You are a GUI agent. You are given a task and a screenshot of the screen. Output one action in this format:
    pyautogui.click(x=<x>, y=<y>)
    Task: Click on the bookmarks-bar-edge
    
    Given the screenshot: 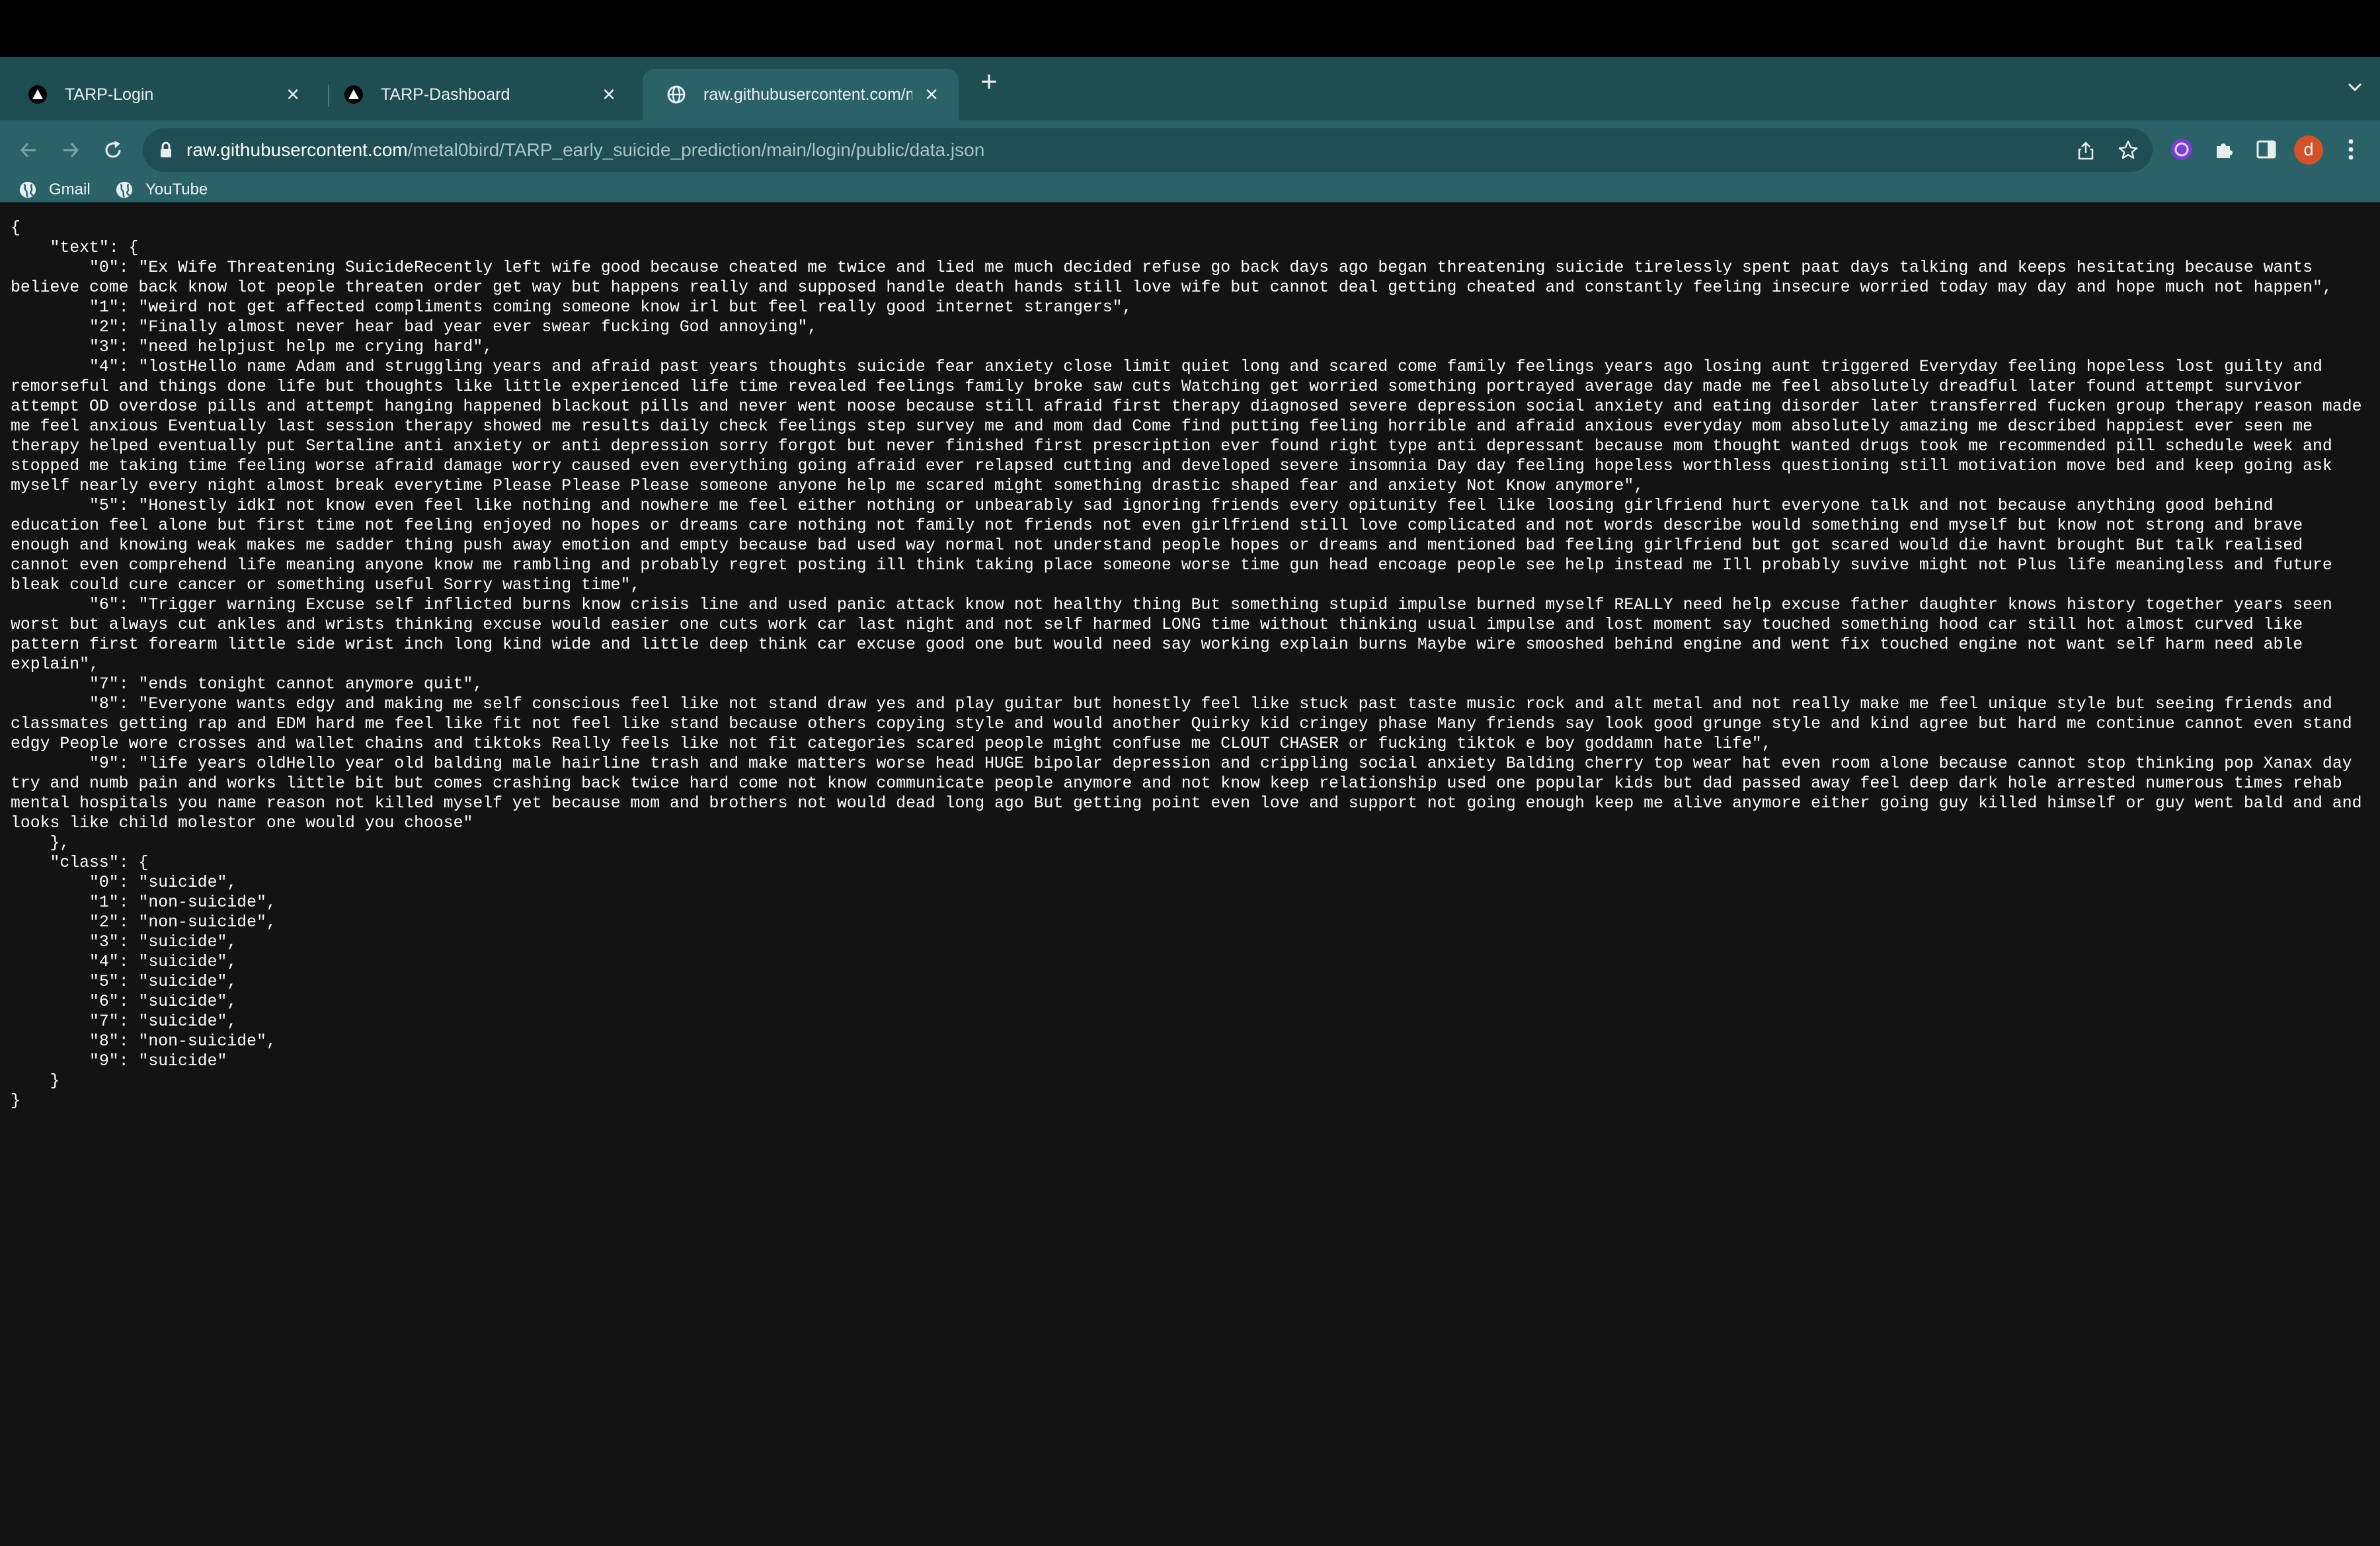 What is the action you would take?
    pyautogui.click(x=1190, y=200)
    